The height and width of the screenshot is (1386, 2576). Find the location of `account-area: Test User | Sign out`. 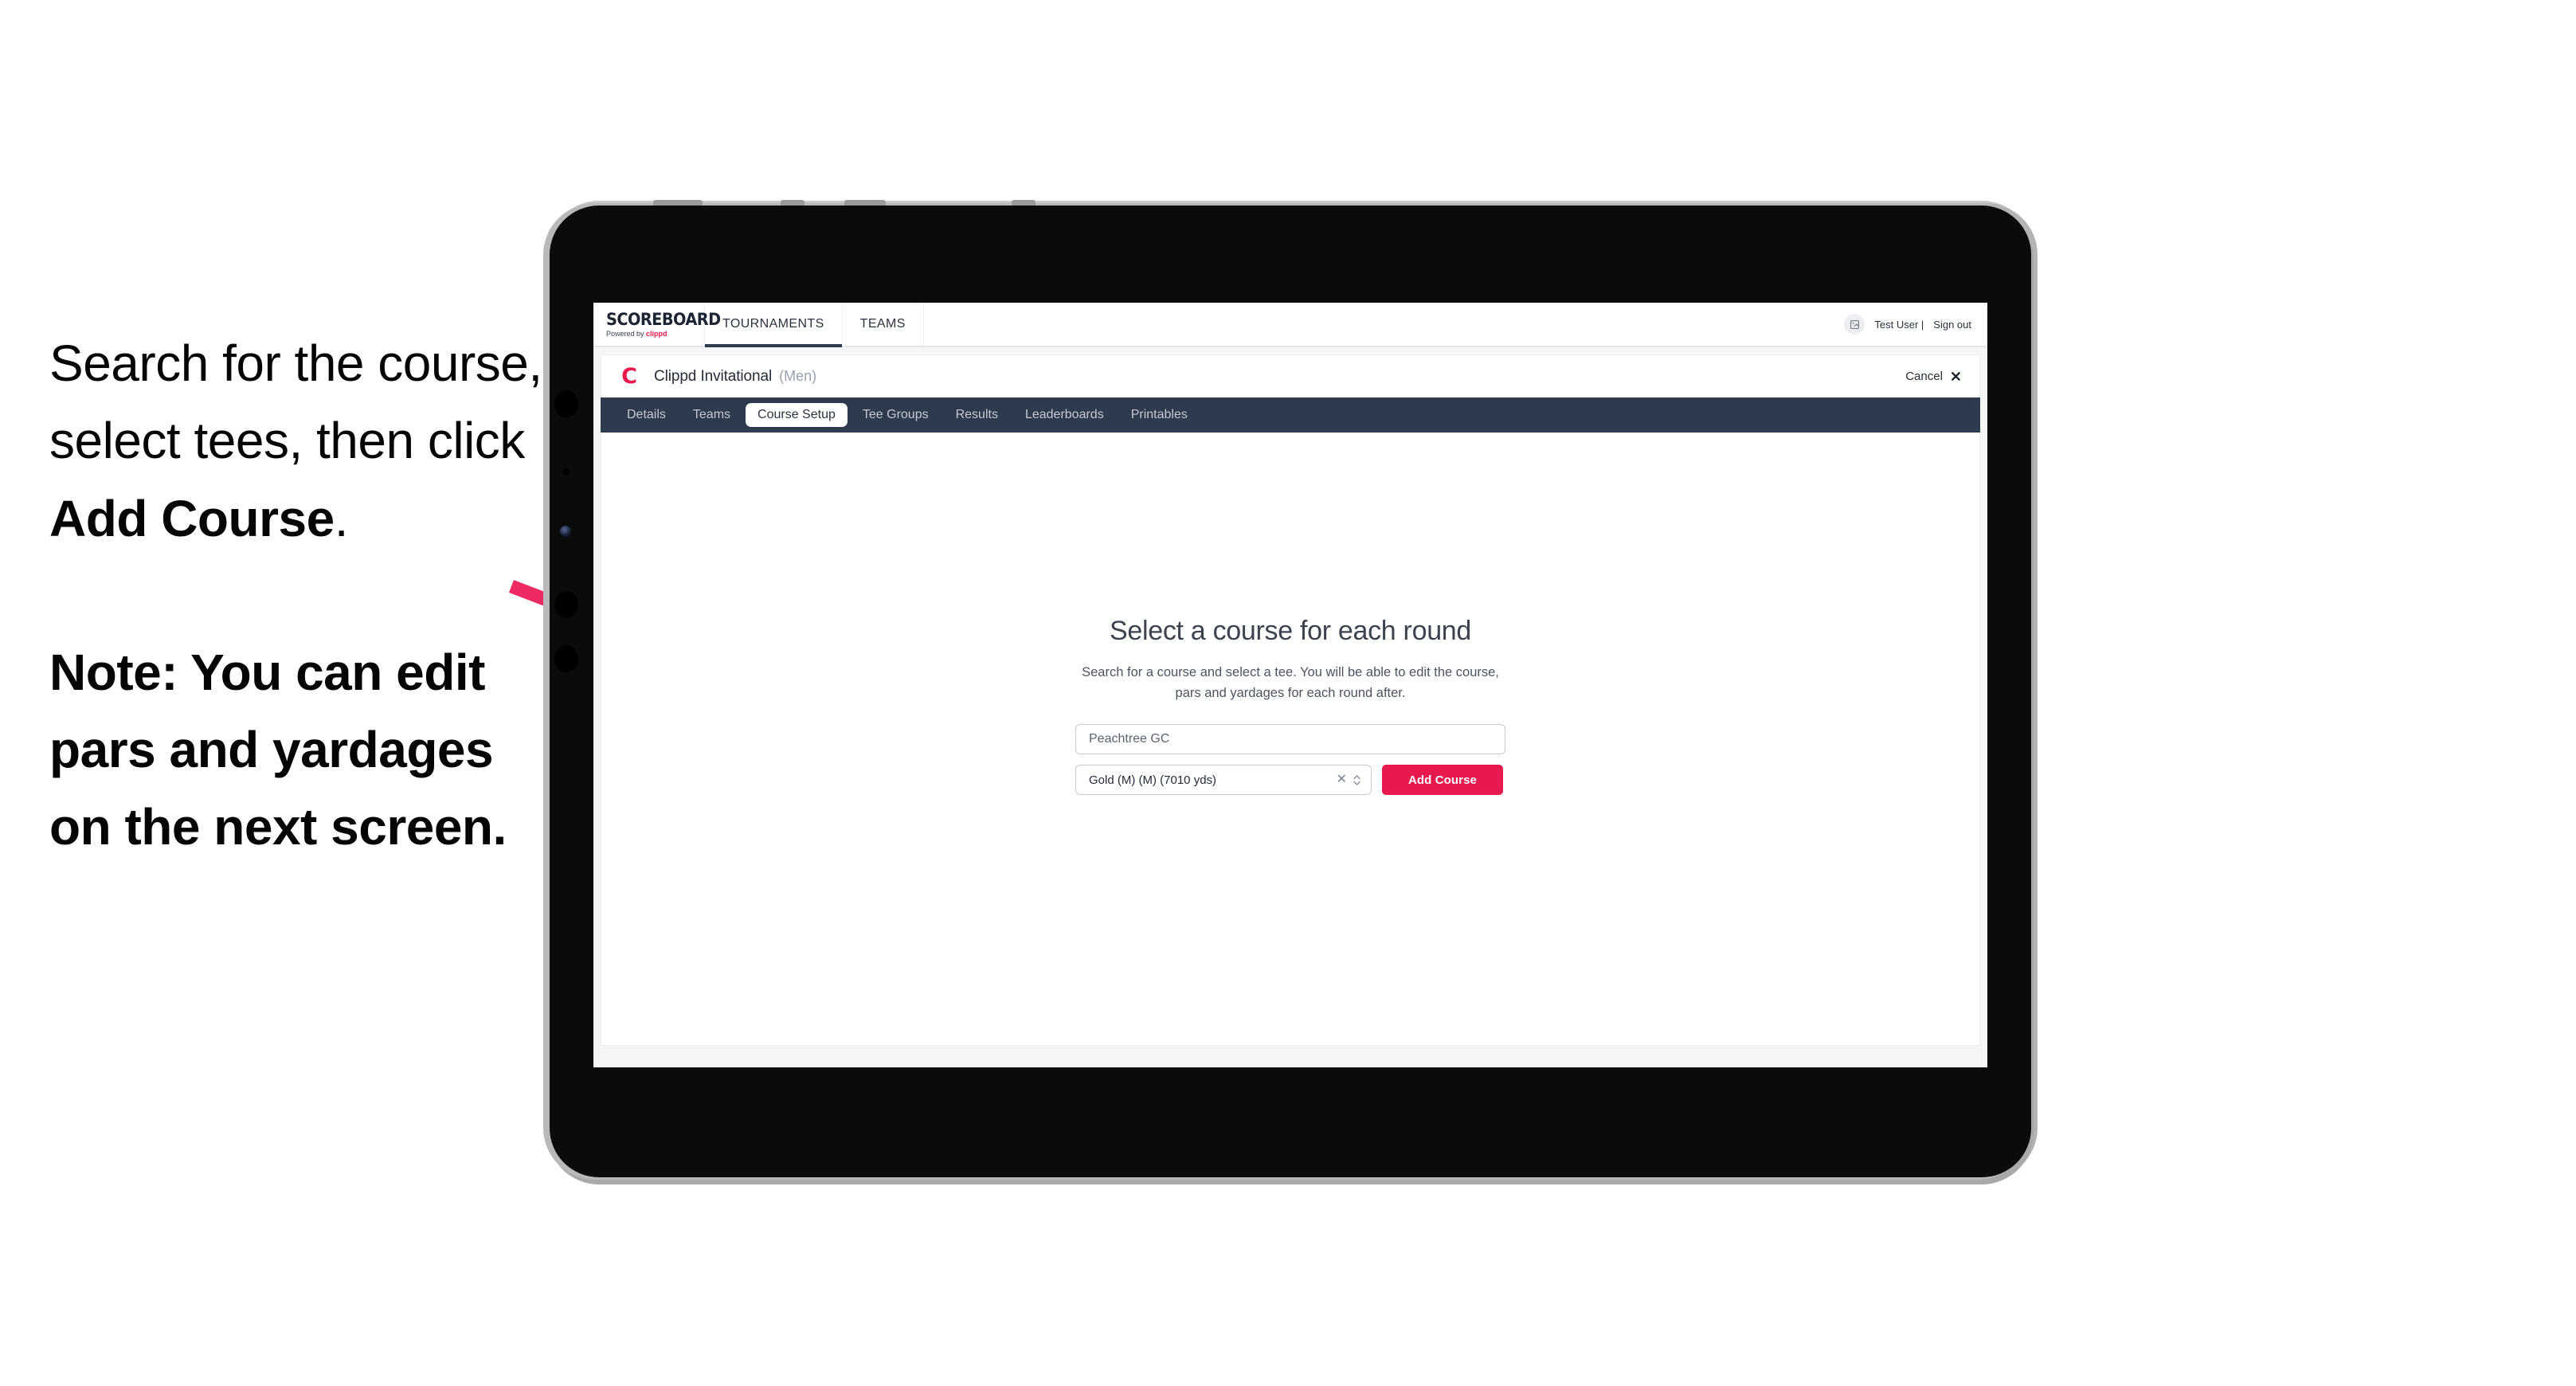

account-area: Test User | Sign out is located at coordinates (1915, 324).